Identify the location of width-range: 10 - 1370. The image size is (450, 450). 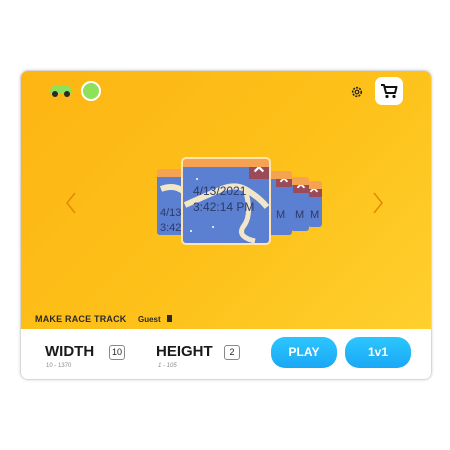
(59, 366).